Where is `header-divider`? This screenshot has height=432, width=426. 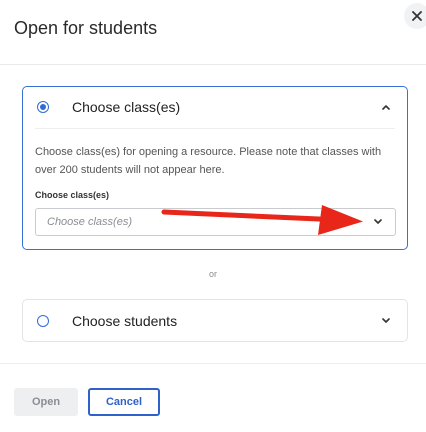 header-divider is located at coordinates (213, 64).